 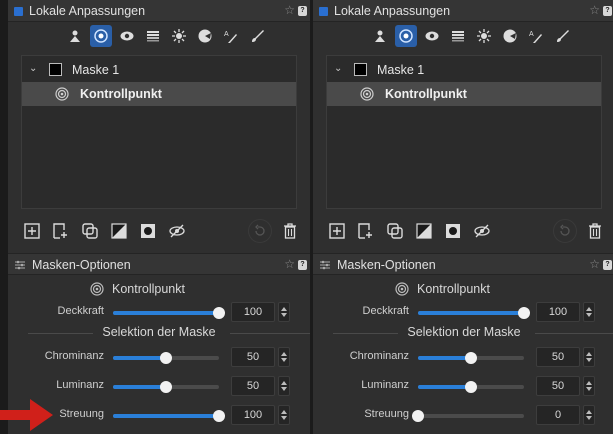 What do you see at coordinates (104, 231) in the screenshot?
I see `mask-tools` at bounding box center [104, 231].